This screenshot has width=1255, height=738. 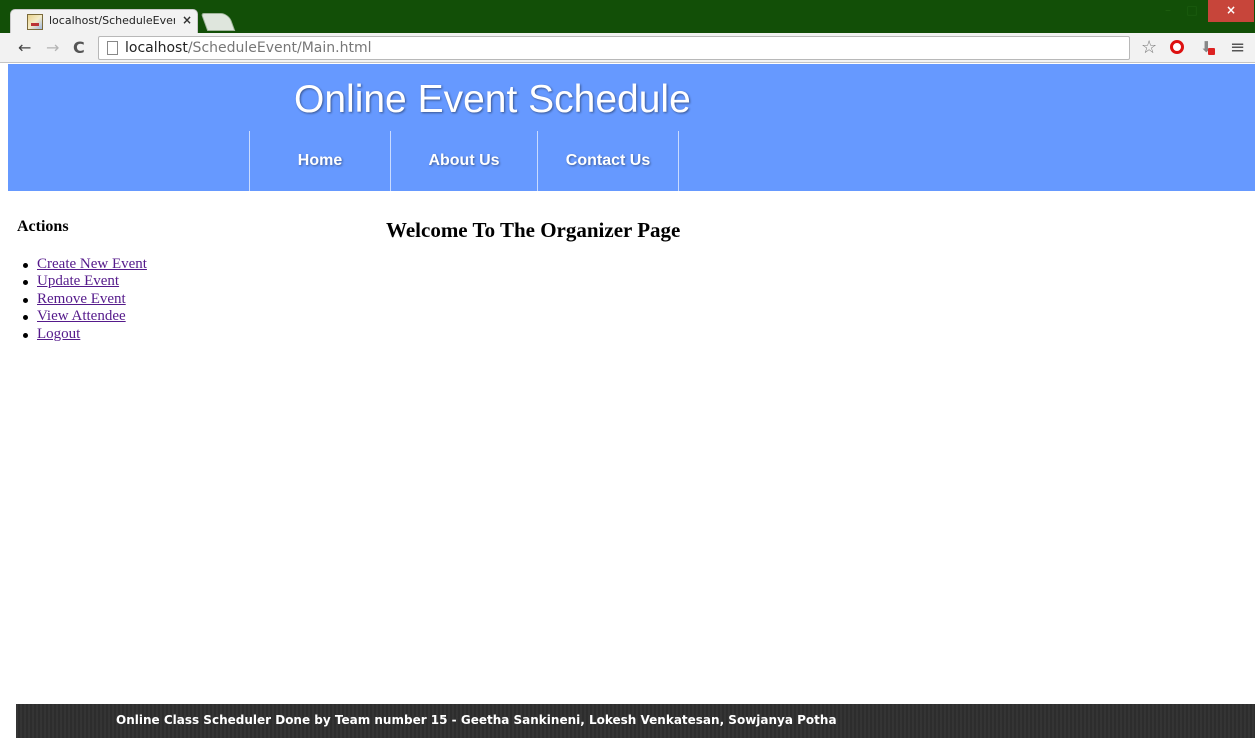 What do you see at coordinates (24, 47) in the screenshot?
I see `back-arrow-icon: ←` at bounding box center [24, 47].